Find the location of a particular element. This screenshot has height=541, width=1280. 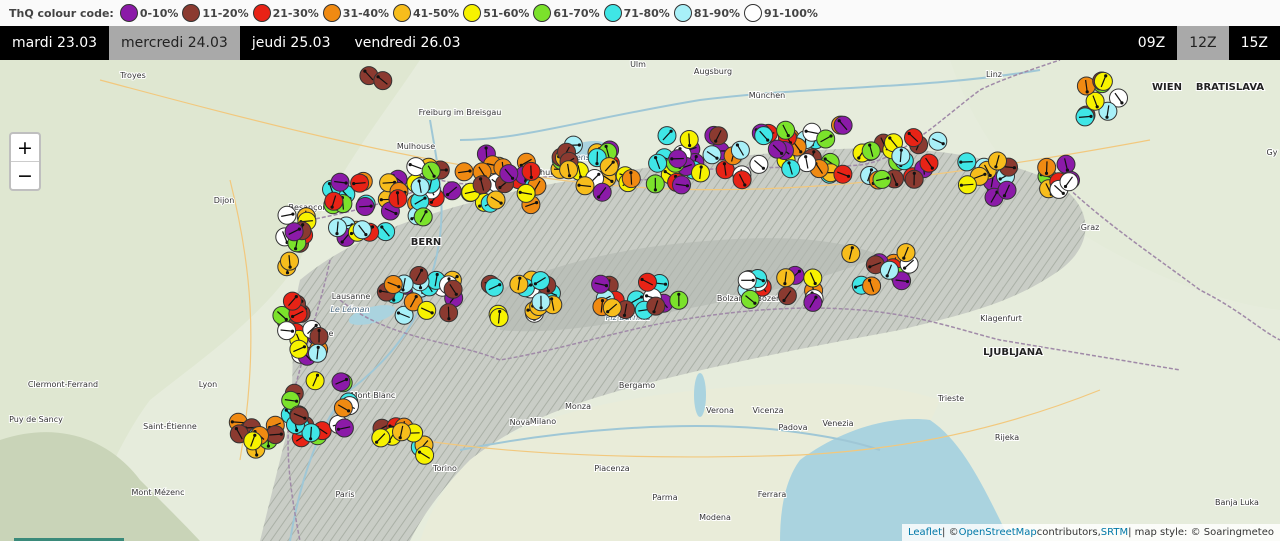

day-tab: mercredi 24.03 is located at coordinates (174, 43).